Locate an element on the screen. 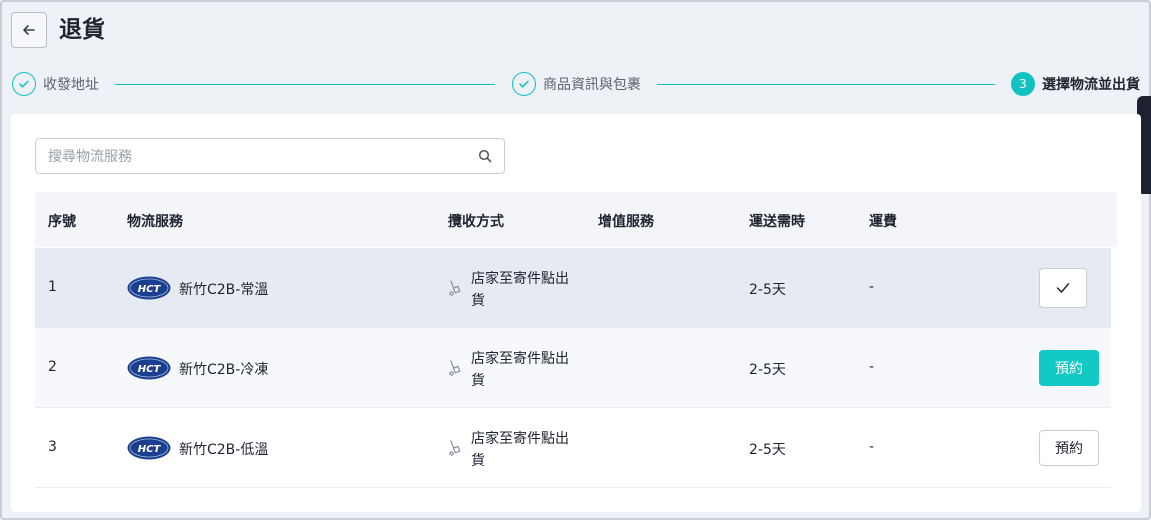 This screenshot has height=520, width=1151. column-header-value-added: 增值服務 is located at coordinates (626, 222).